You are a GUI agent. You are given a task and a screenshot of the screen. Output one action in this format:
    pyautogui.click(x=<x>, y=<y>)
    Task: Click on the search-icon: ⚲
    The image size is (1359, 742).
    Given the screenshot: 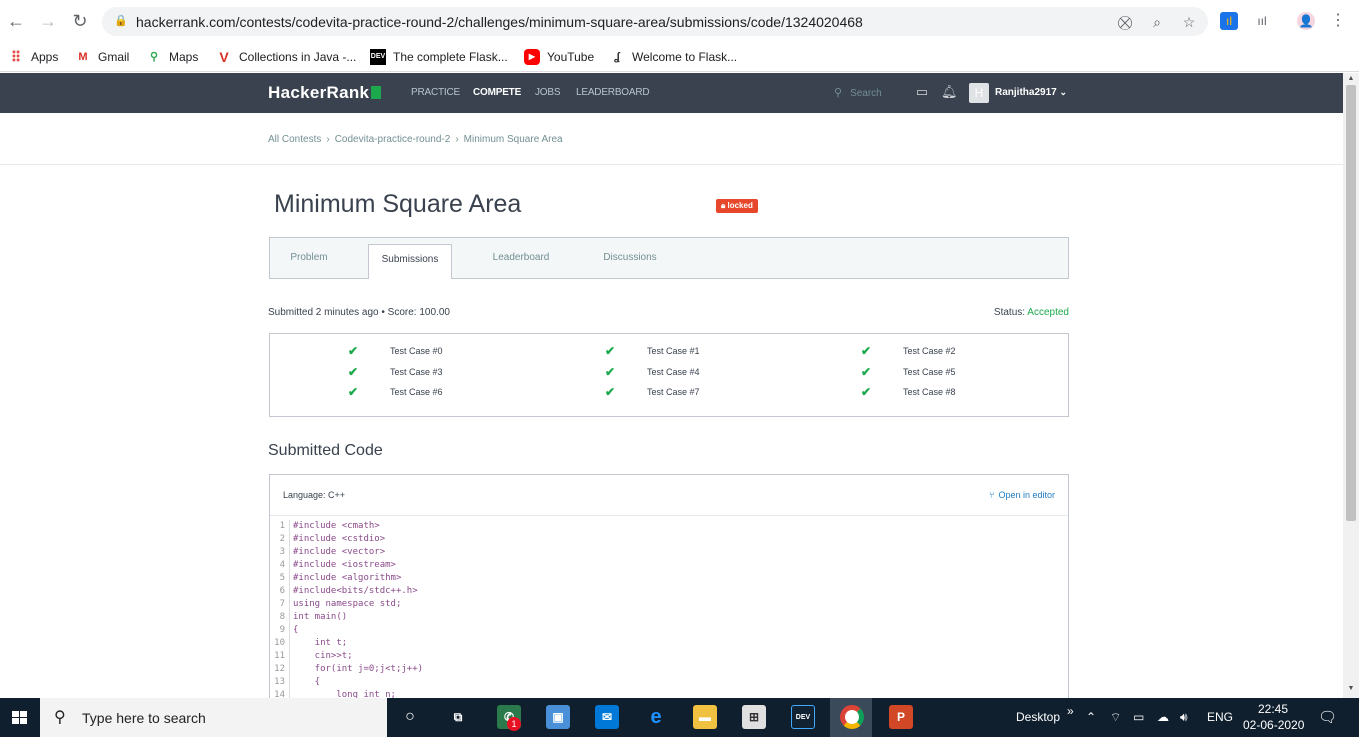 What is the action you would take?
    pyautogui.click(x=60, y=717)
    